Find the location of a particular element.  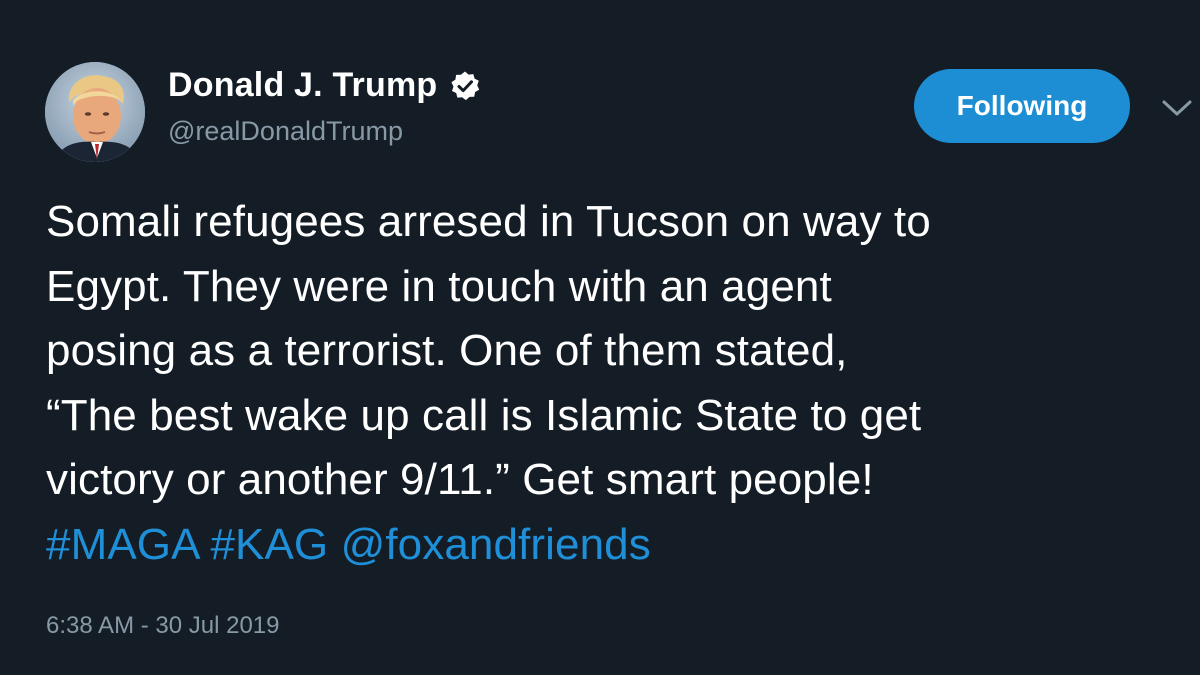

avatar-image is located at coordinates (95, 112).